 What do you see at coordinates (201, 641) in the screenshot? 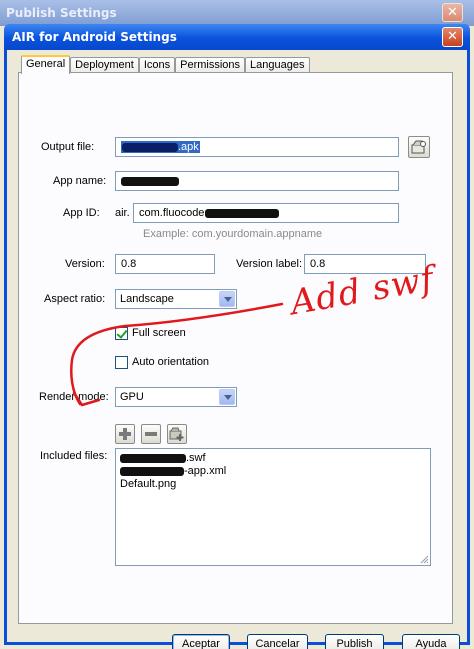
I see `accept-button: Aceptar` at bounding box center [201, 641].